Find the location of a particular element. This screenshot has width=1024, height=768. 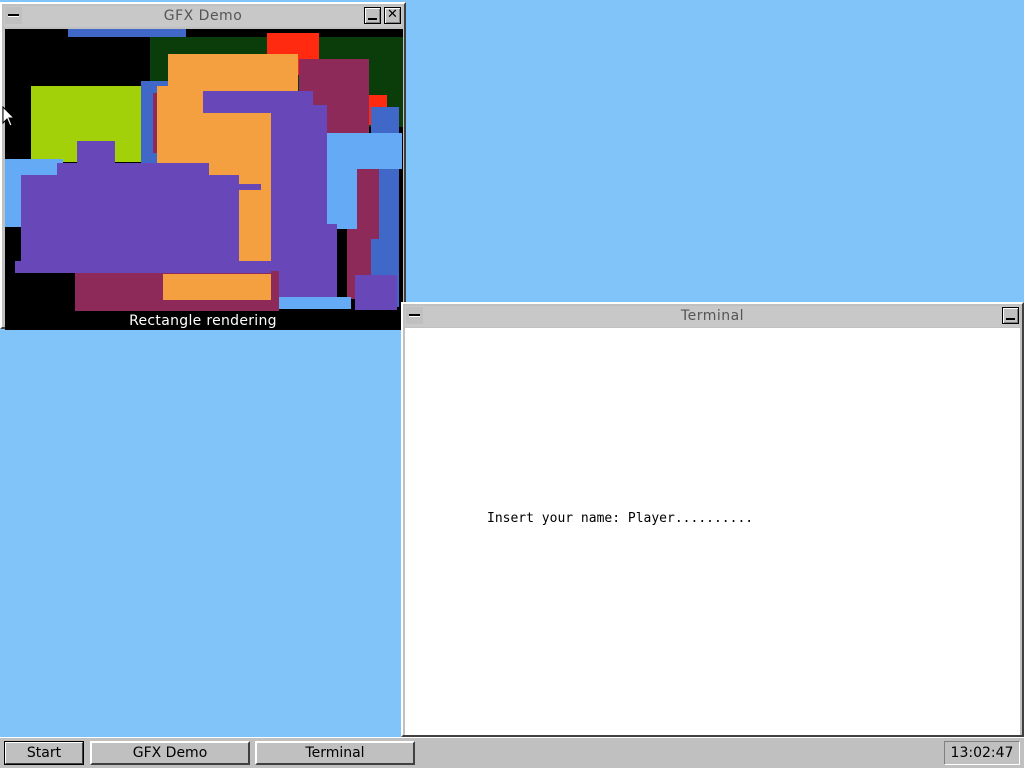

start-button: Start is located at coordinates (44, 753).